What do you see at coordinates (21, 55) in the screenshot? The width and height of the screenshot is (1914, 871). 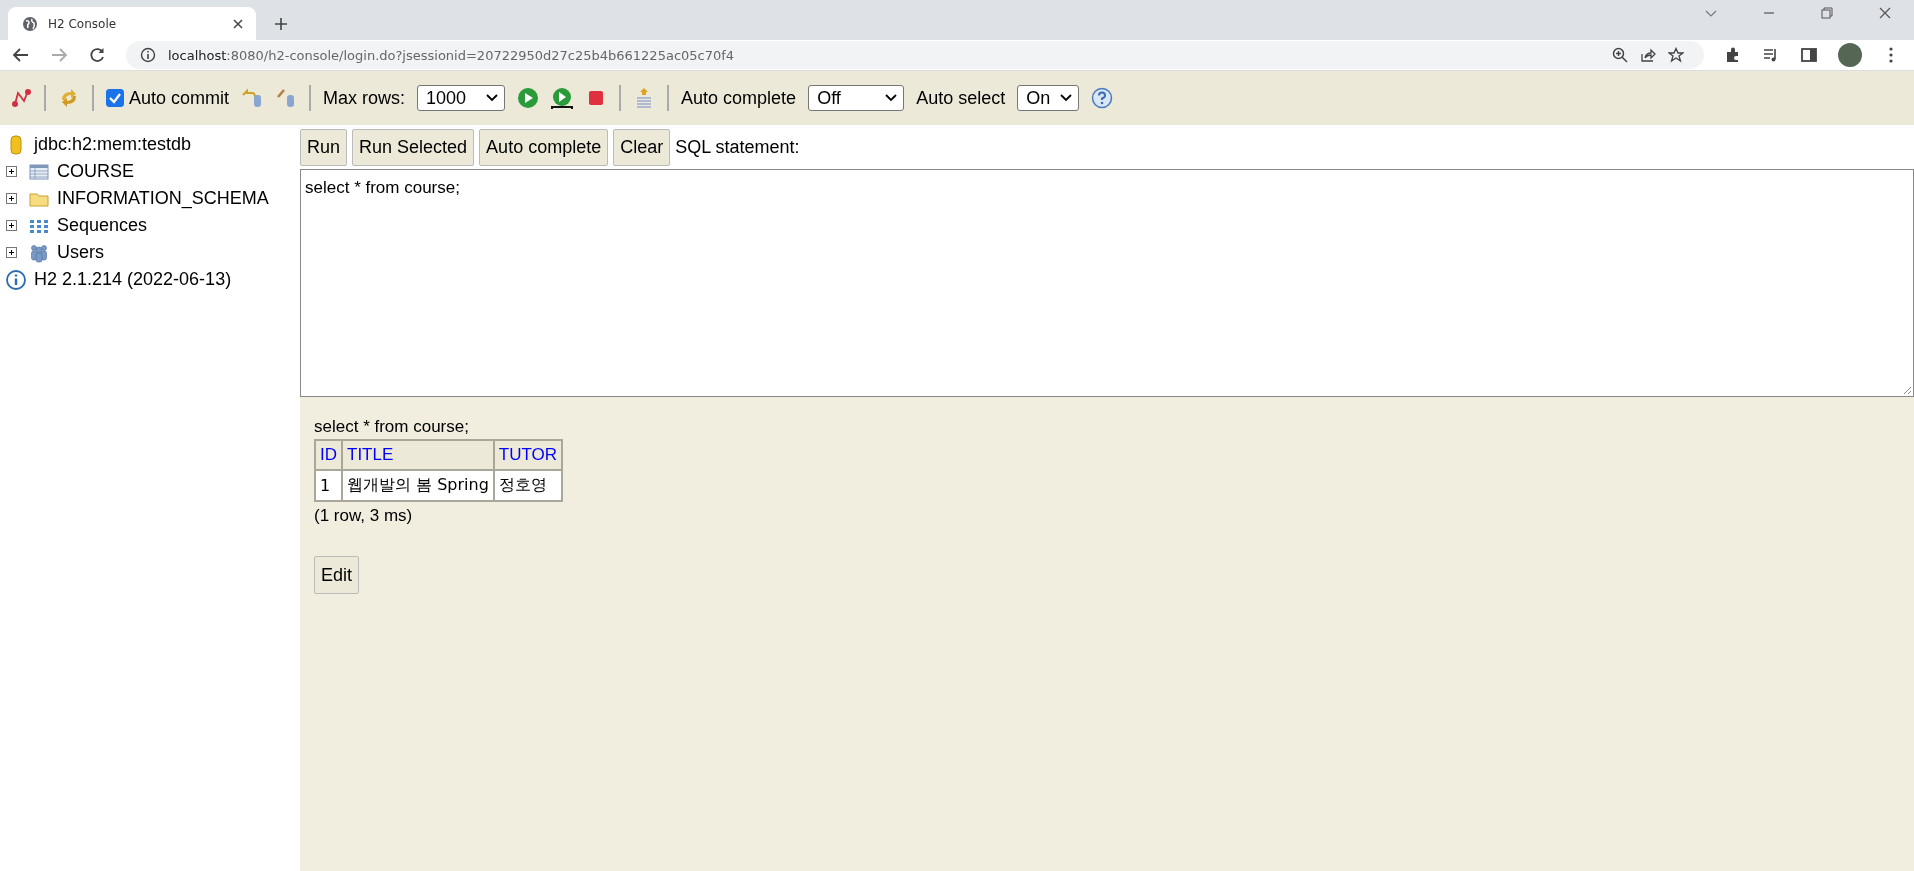 I see `back-arrow-icon` at bounding box center [21, 55].